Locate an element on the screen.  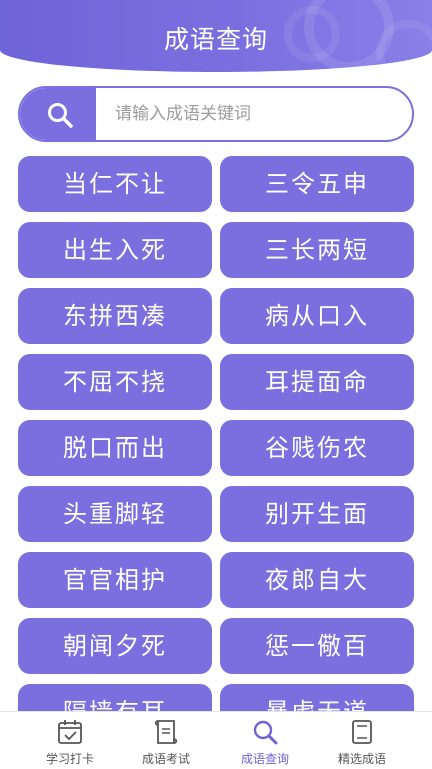
search-input: 请输入成语关键词 is located at coordinates (183, 114).